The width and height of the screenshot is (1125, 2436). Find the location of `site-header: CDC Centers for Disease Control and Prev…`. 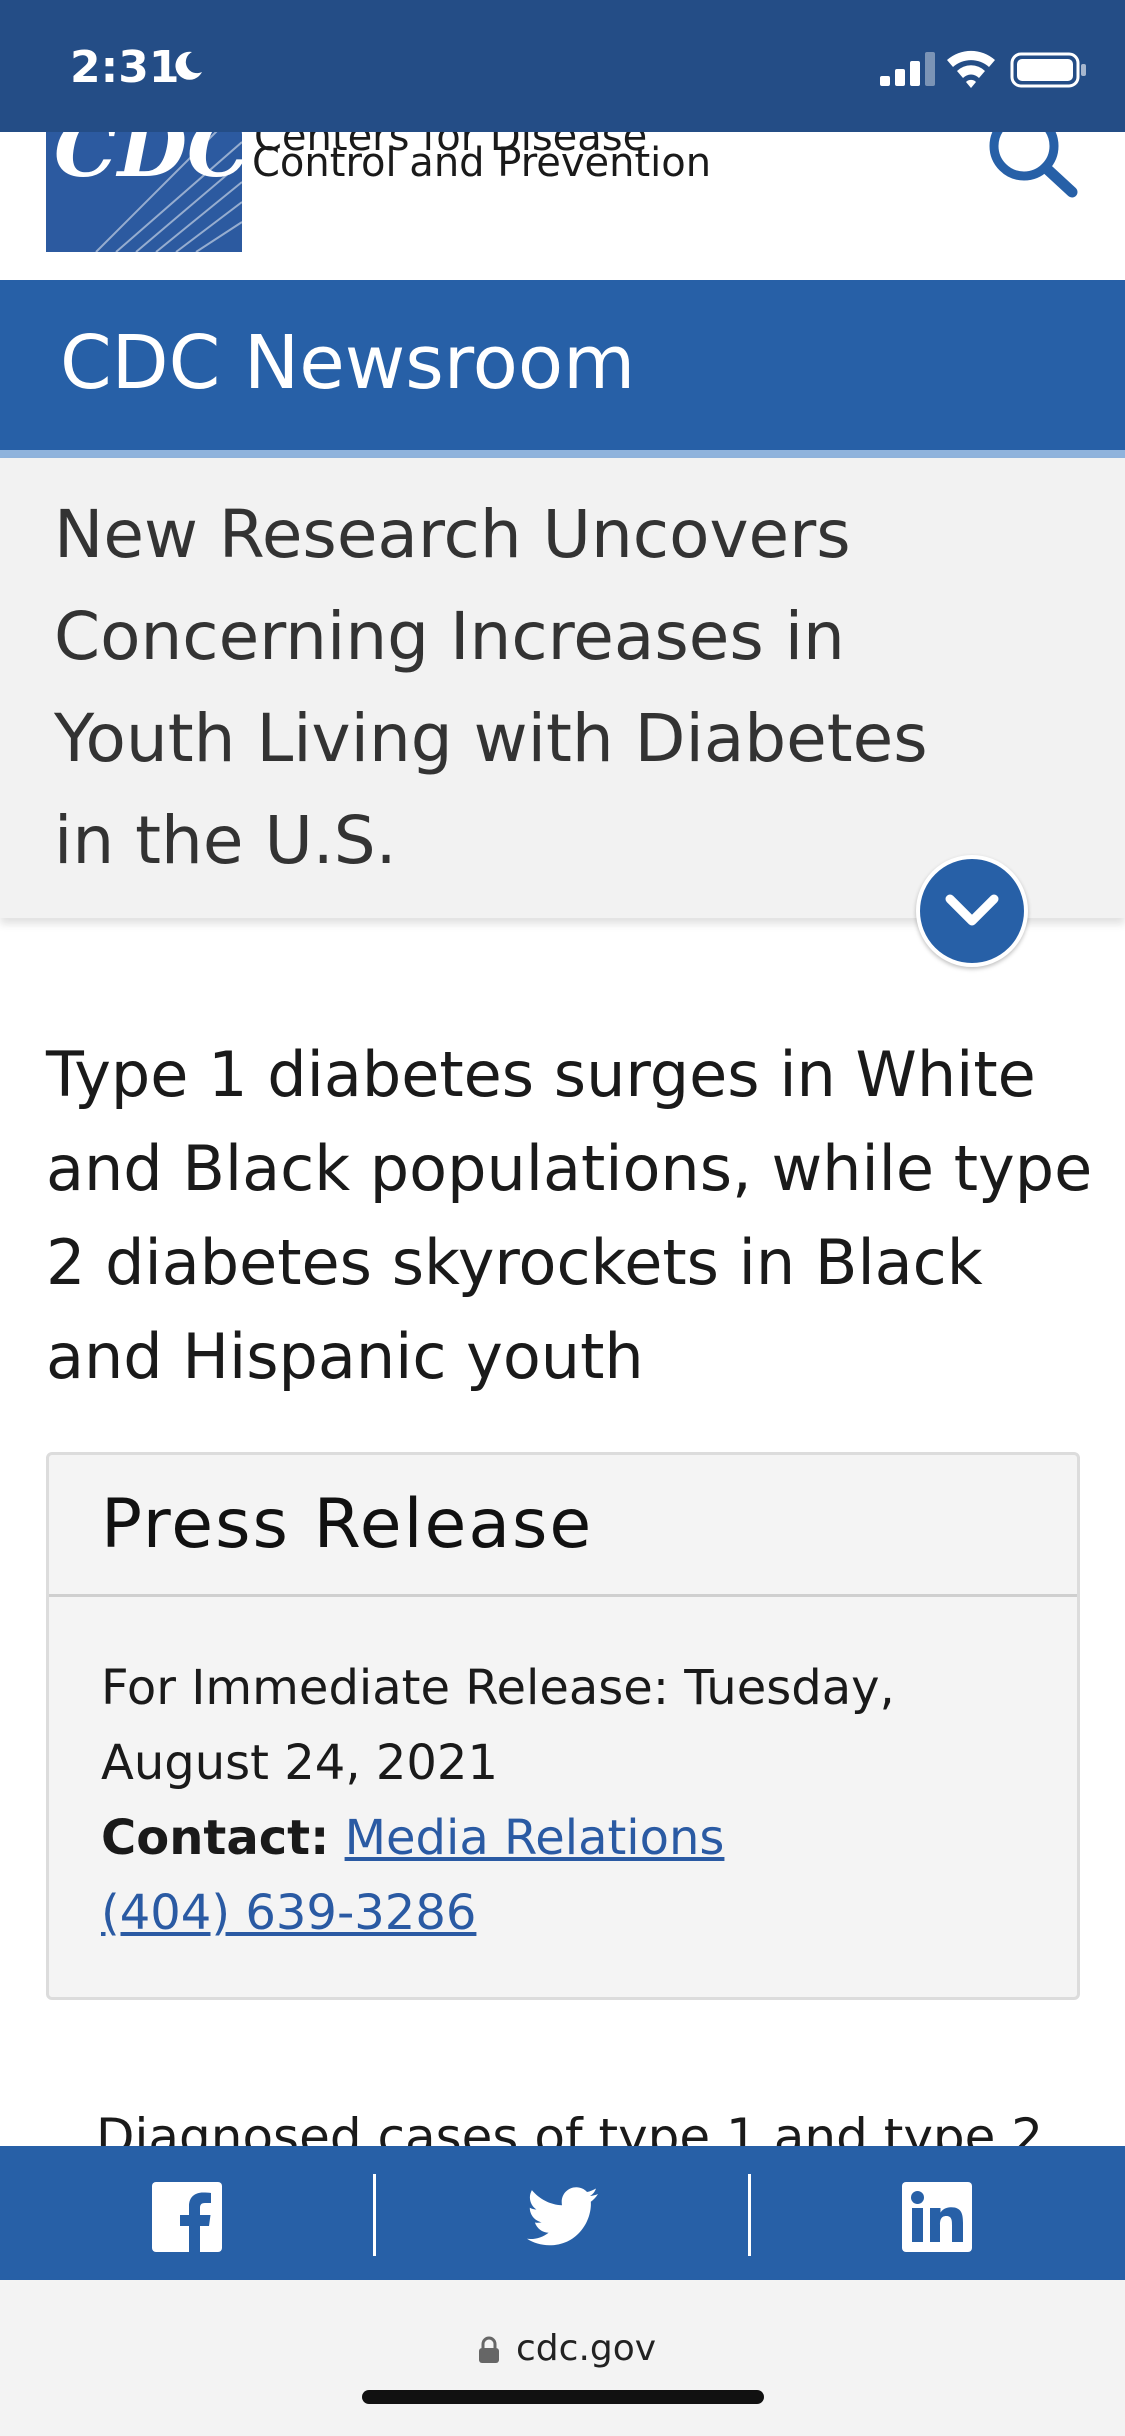

site-header: CDC Centers for Disease Control and Prev… is located at coordinates (562, 206).